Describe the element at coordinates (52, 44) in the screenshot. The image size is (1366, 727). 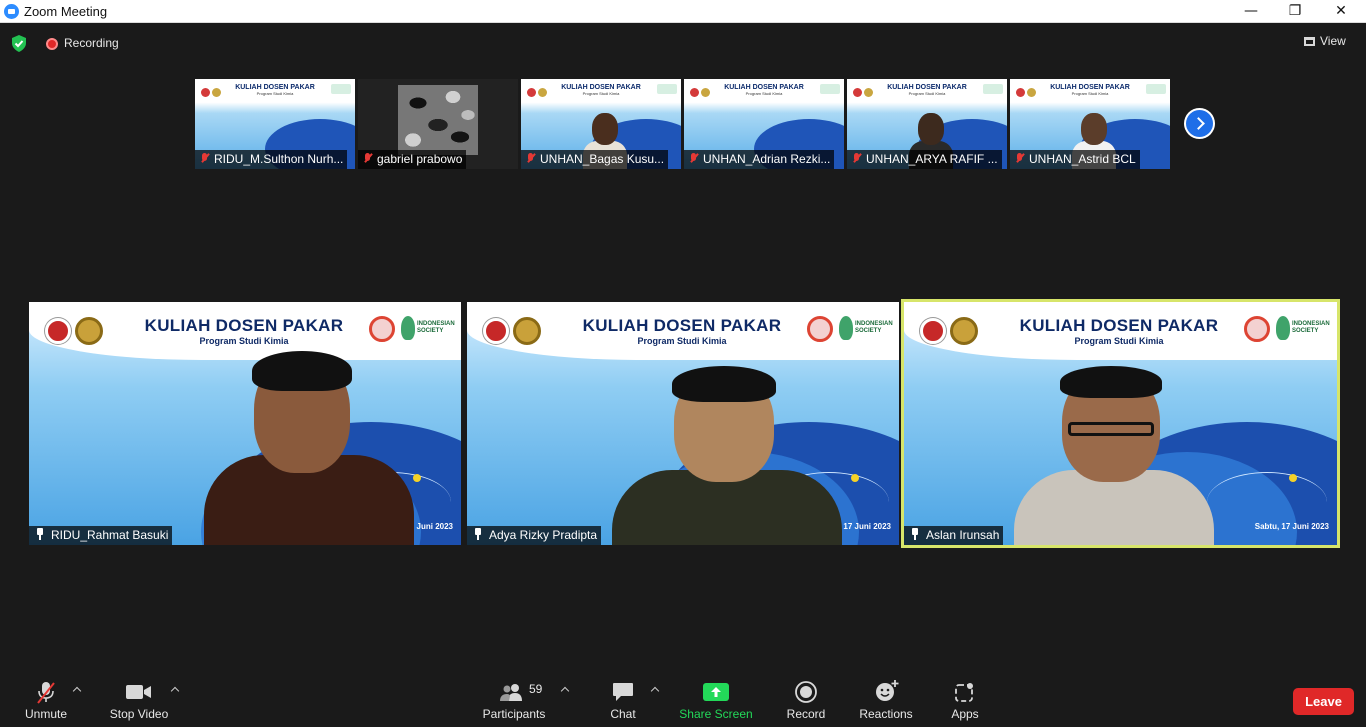
I see `record-dot-icon` at that location.